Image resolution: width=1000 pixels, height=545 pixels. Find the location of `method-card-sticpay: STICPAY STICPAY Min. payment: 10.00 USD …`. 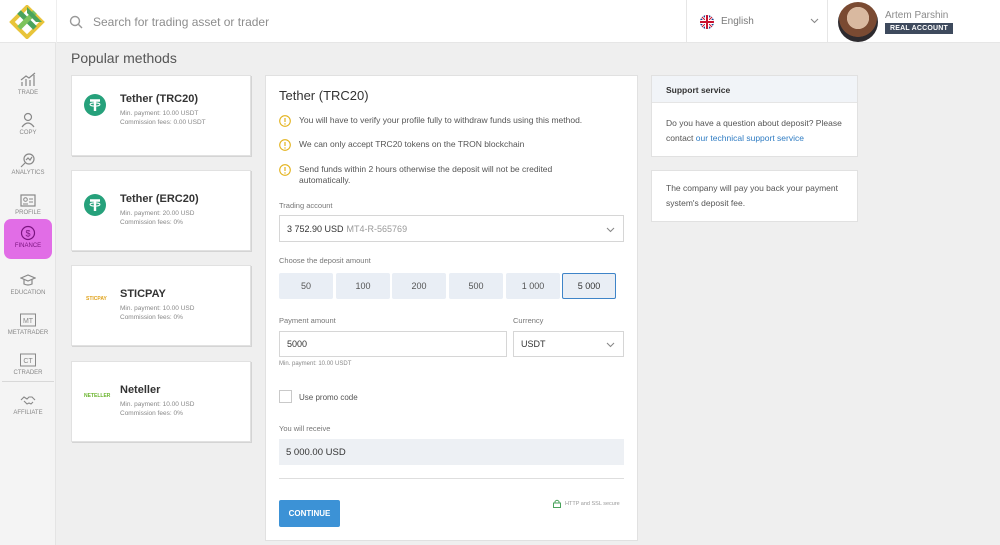

method-card-sticpay: STICPAY STICPAY Min. payment: 10.00 USD … is located at coordinates (161, 305).